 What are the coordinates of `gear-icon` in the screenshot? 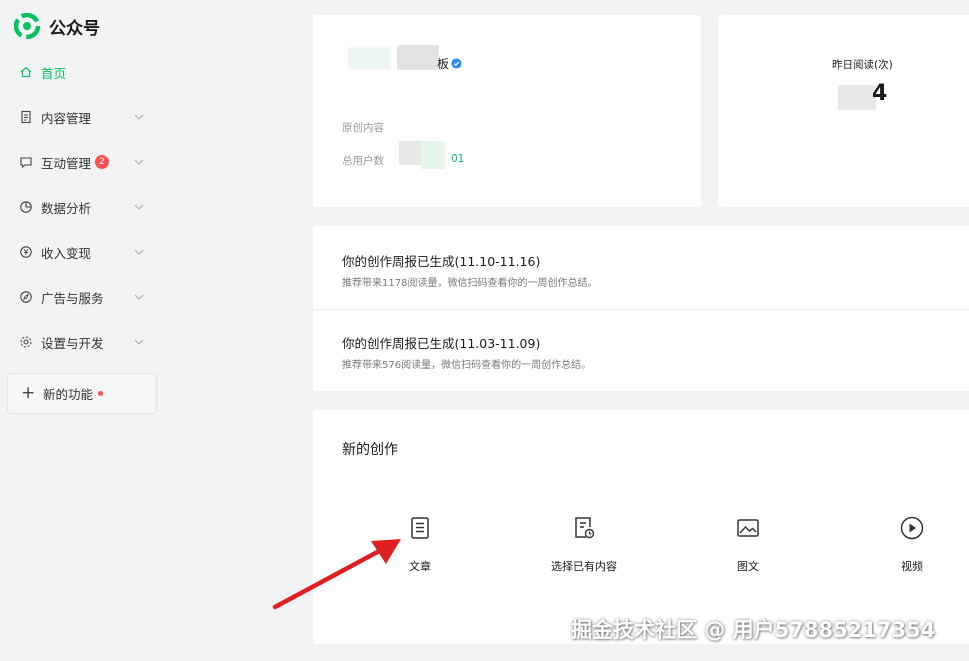 It's located at (26, 342).